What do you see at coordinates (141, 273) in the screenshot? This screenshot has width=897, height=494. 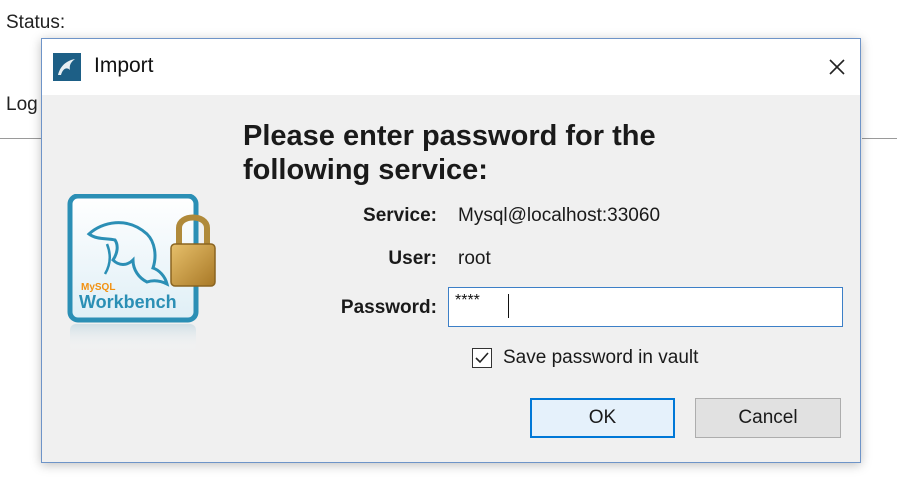 I see `workbench-lock-logo: MySQL Workbench` at bounding box center [141, 273].